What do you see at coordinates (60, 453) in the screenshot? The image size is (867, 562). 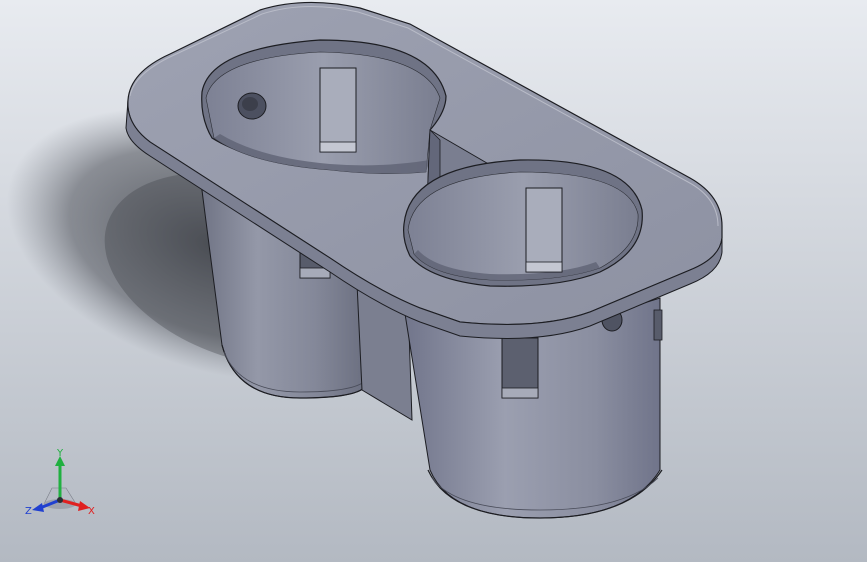 I see `y-axis-label: Y` at bounding box center [60, 453].